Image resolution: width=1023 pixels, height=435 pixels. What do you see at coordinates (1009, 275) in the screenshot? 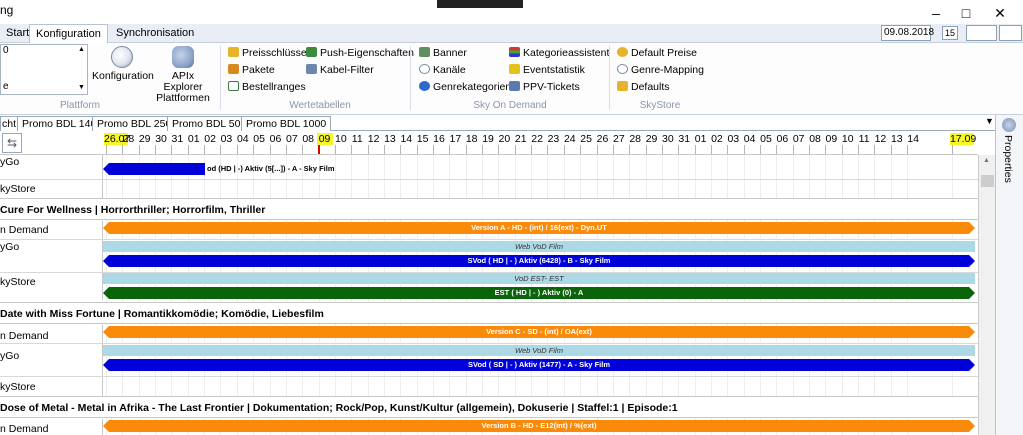
I see `properties-panel: Properties` at bounding box center [1009, 275].